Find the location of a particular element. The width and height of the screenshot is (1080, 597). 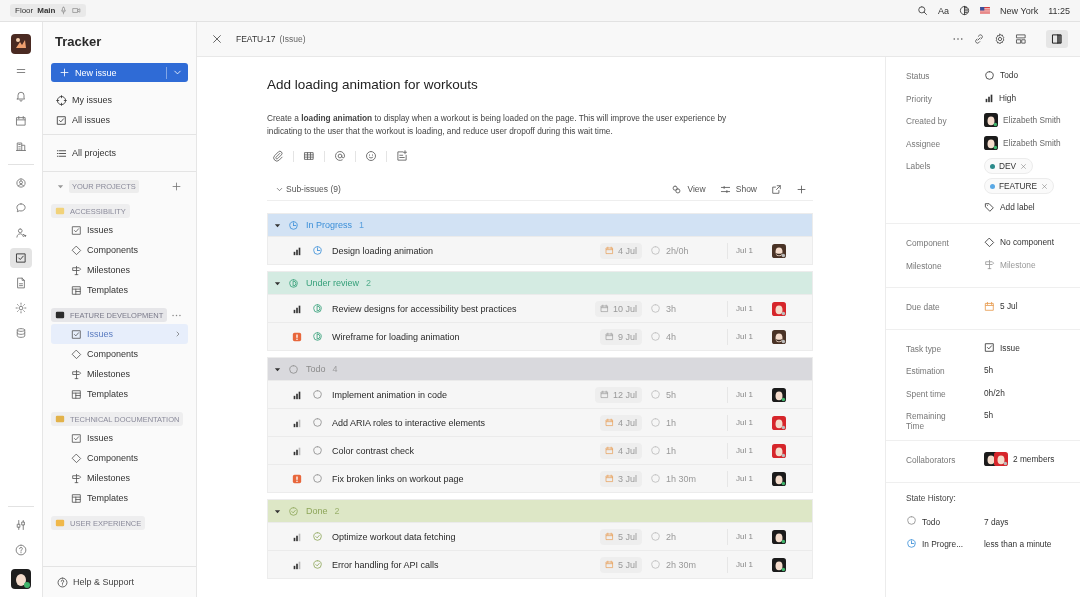

font-button: Aa is located at coordinates (944, 10).